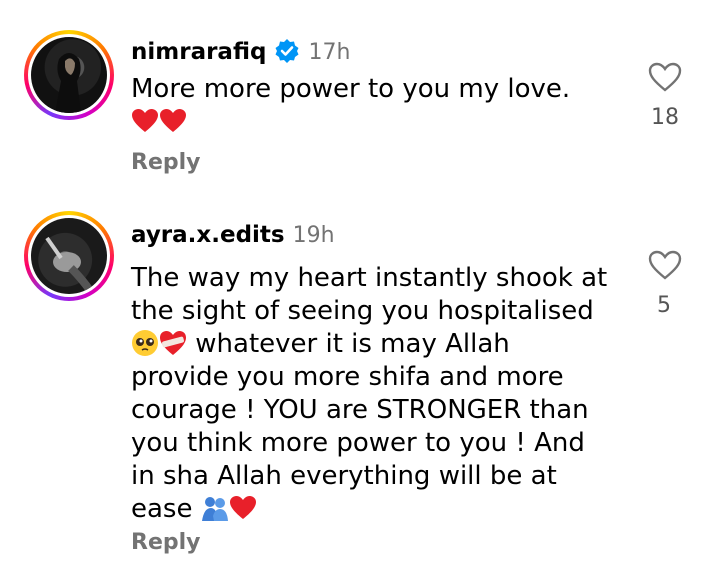 This screenshot has width=719, height=578. I want to click on comment-header: ayra.x.edits 19h, so click(233, 235).